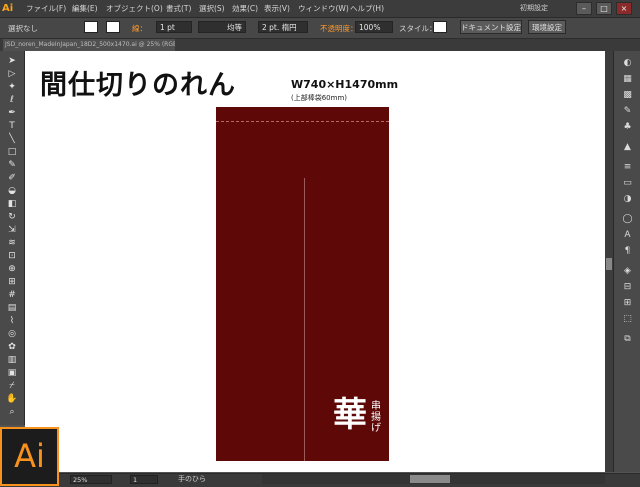 This screenshot has width=640, height=487. What do you see at coordinates (222, 27) in the screenshot?
I see `stroke-style-select: 均等` at bounding box center [222, 27].